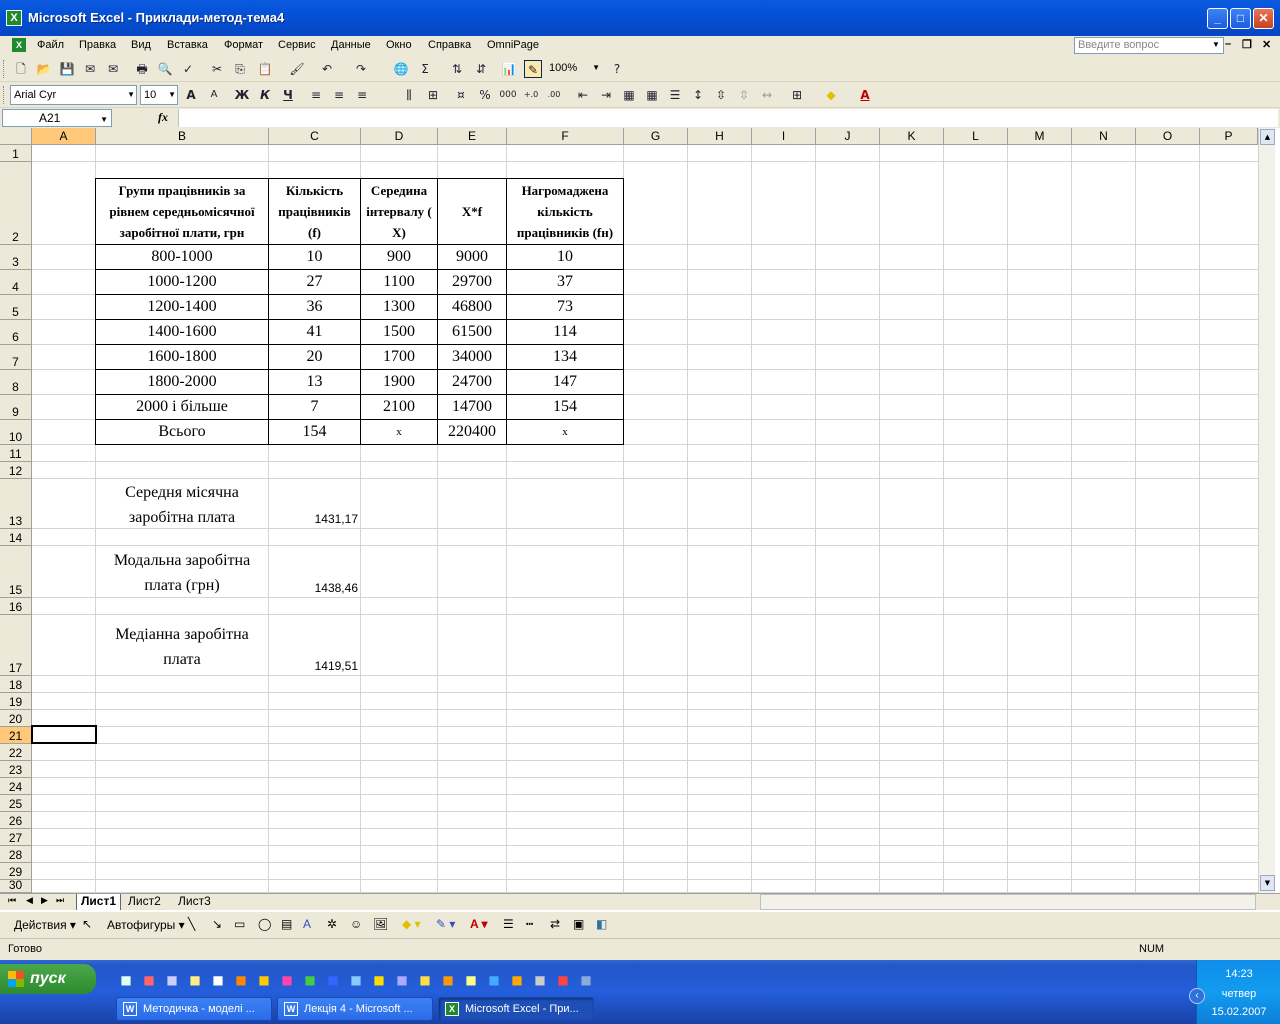 The height and width of the screenshot is (1024, 1280). Describe the element at coordinates (586, 980) in the screenshot. I see `cd-quicklaunch-icon: ■` at that location.